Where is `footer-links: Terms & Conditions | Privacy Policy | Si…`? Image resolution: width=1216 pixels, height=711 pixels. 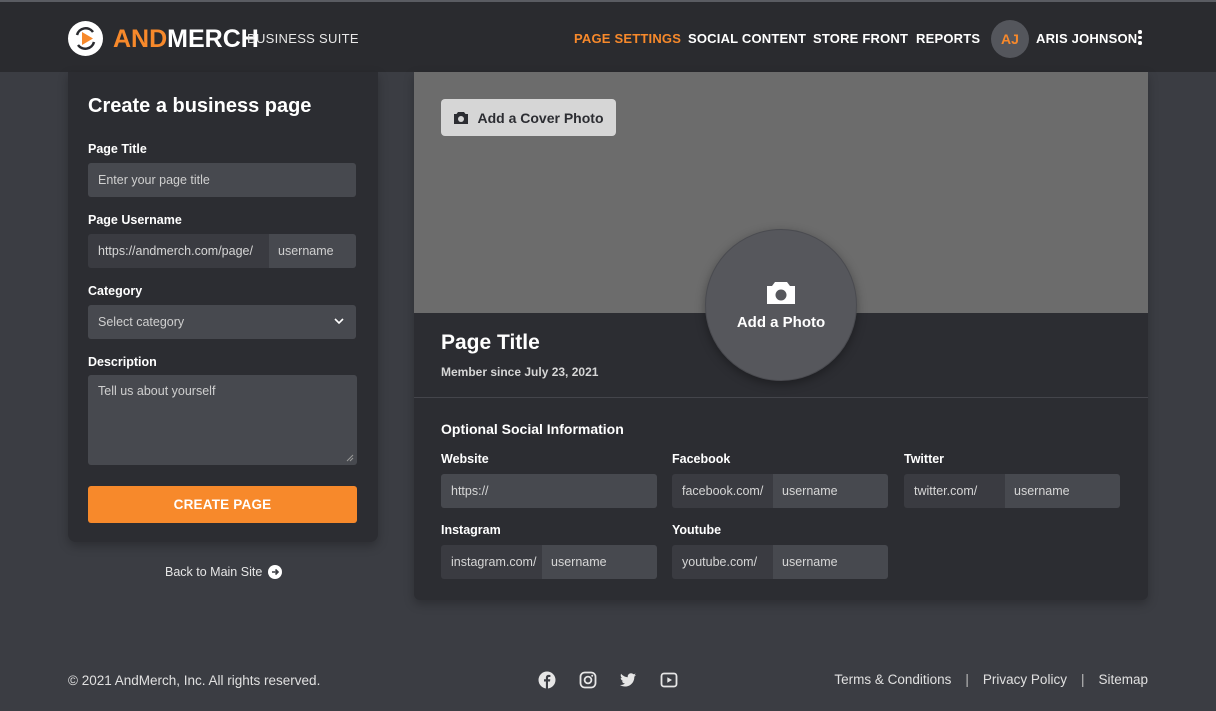 footer-links: Terms & Conditions | Privacy Policy | Si… is located at coordinates (991, 679).